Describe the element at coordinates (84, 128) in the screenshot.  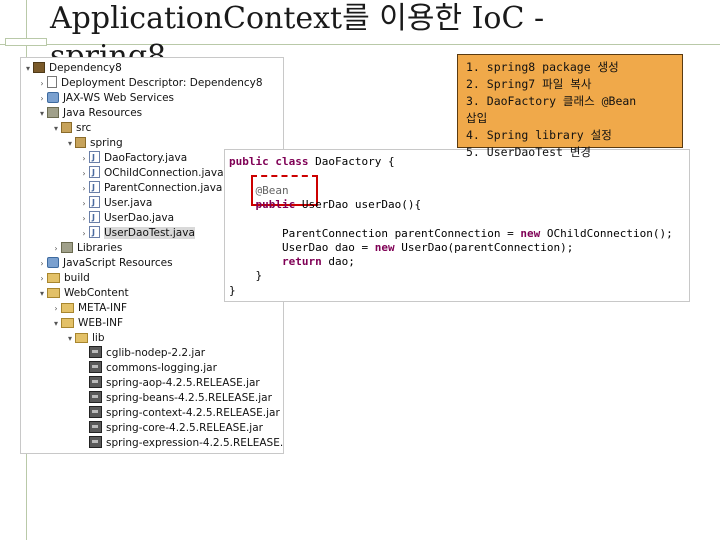
I see `tree-item-label: src` at that location.